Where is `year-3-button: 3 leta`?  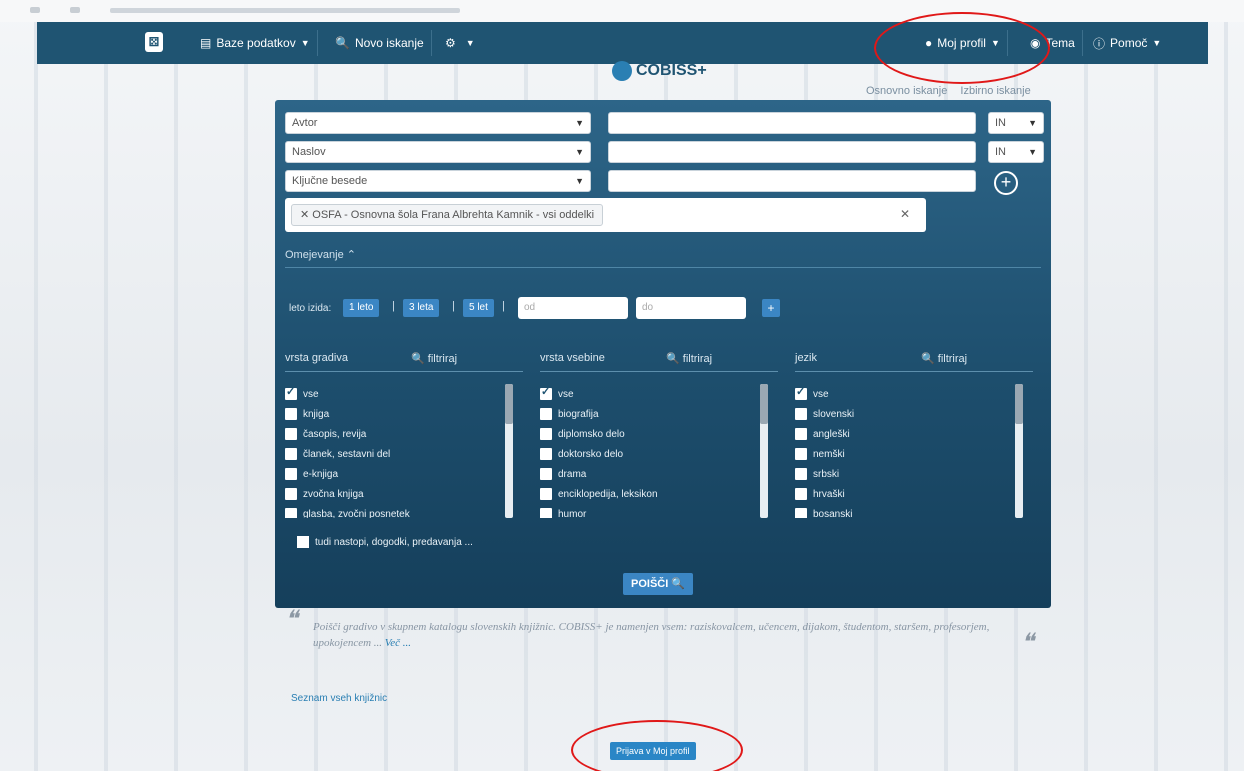 year-3-button: 3 leta is located at coordinates (421, 308).